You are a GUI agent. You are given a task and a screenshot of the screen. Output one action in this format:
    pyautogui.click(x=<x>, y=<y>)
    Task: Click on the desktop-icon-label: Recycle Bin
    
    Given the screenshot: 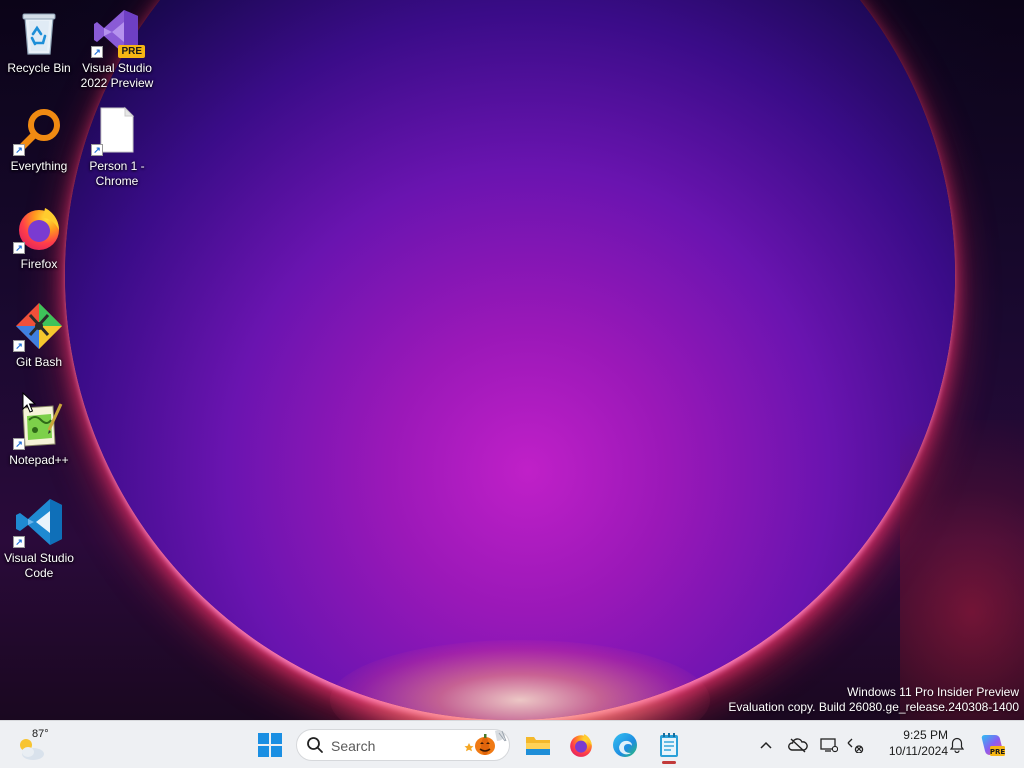 What is the action you would take?
    pyautogui.click(x=39, y=68)
    